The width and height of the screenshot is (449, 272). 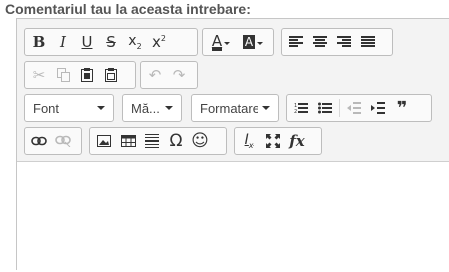 I want to click on undo-icon: ↶, so click(x=155, y=75).